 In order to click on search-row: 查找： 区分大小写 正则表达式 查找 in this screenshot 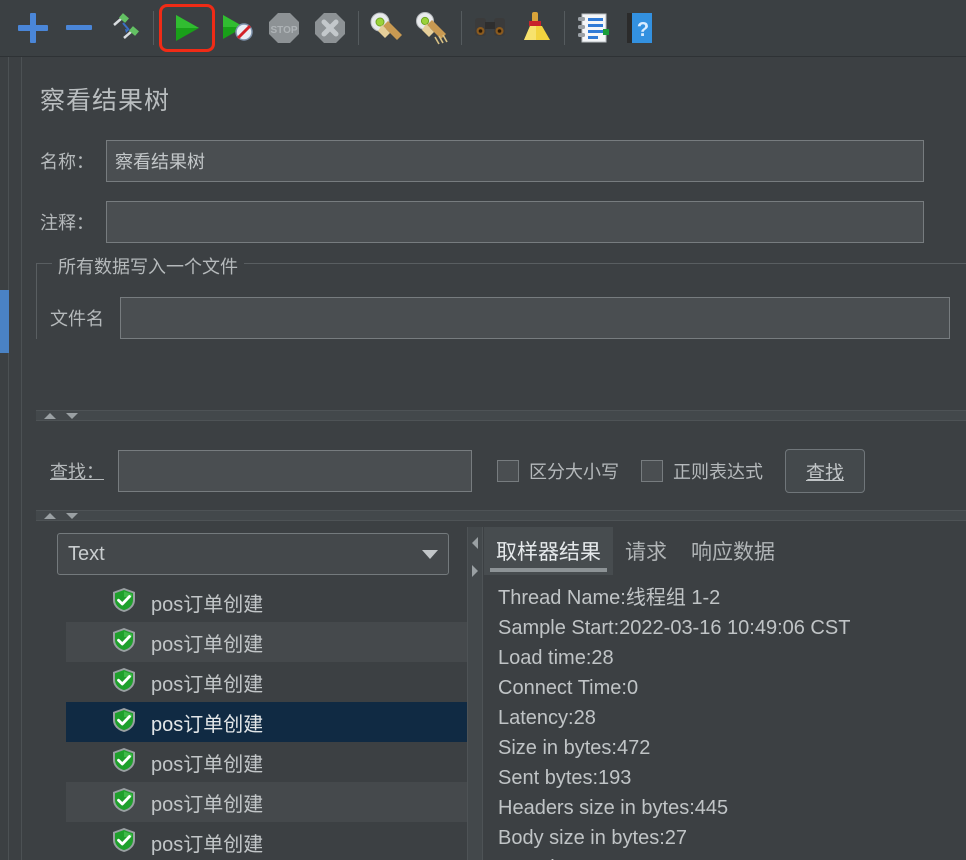, I will do `click(458, 471)`.